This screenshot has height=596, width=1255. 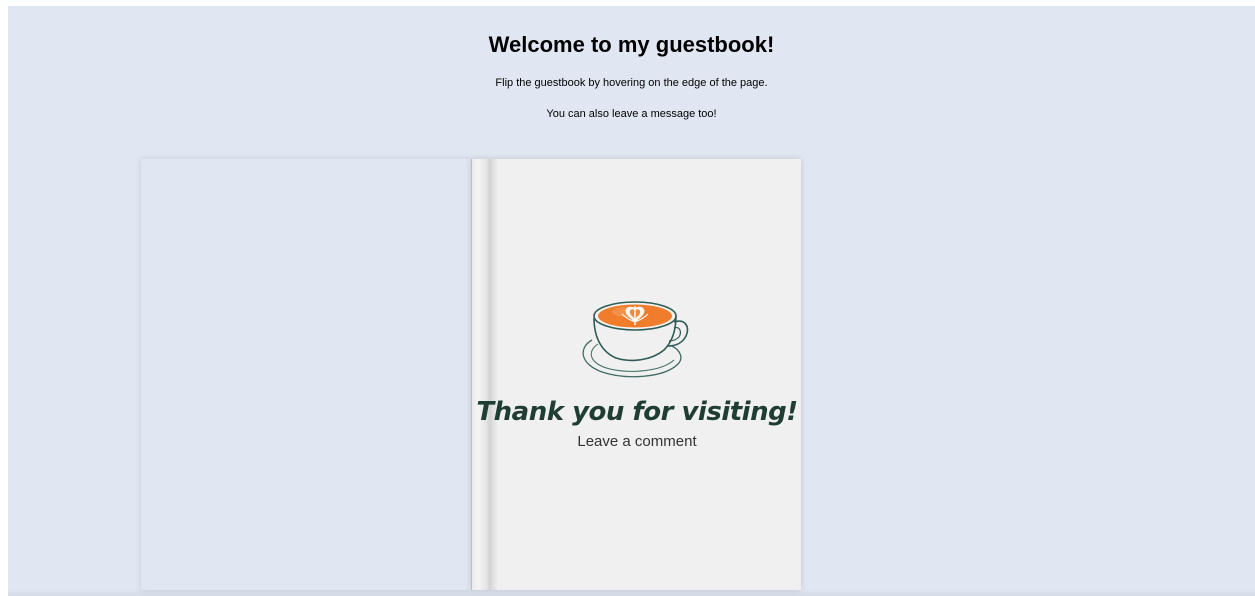 What do you see at coordinates (631, 592) in the screenshot?
I see `page-bottom-shadow` at bounding box center [631, 592].